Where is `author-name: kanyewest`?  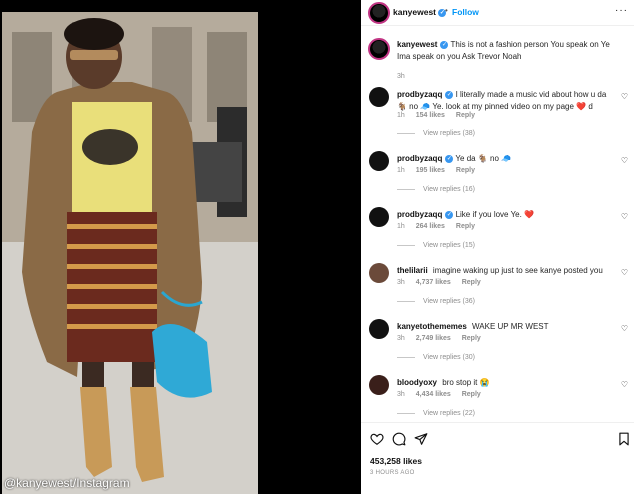
author-name: kanyewest is located at coordinates (414, 12).